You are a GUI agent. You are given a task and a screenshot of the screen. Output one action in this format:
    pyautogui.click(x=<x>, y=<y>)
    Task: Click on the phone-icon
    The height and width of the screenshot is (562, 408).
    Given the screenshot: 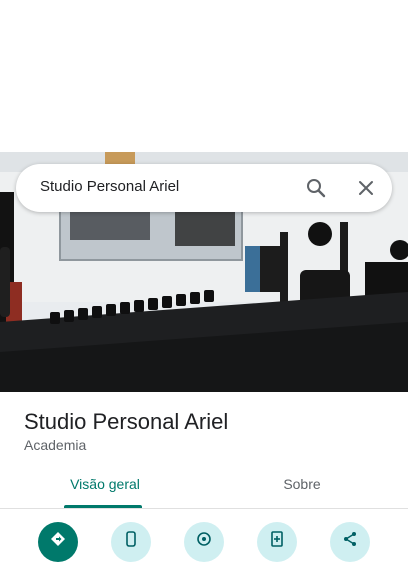 What is the action you would take?
    pyautogui.click(x=131, y=539)
    